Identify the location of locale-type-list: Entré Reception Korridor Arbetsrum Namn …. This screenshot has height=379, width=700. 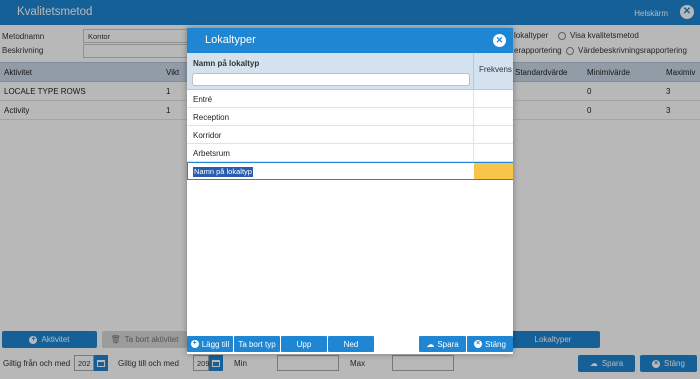
(350, 135).